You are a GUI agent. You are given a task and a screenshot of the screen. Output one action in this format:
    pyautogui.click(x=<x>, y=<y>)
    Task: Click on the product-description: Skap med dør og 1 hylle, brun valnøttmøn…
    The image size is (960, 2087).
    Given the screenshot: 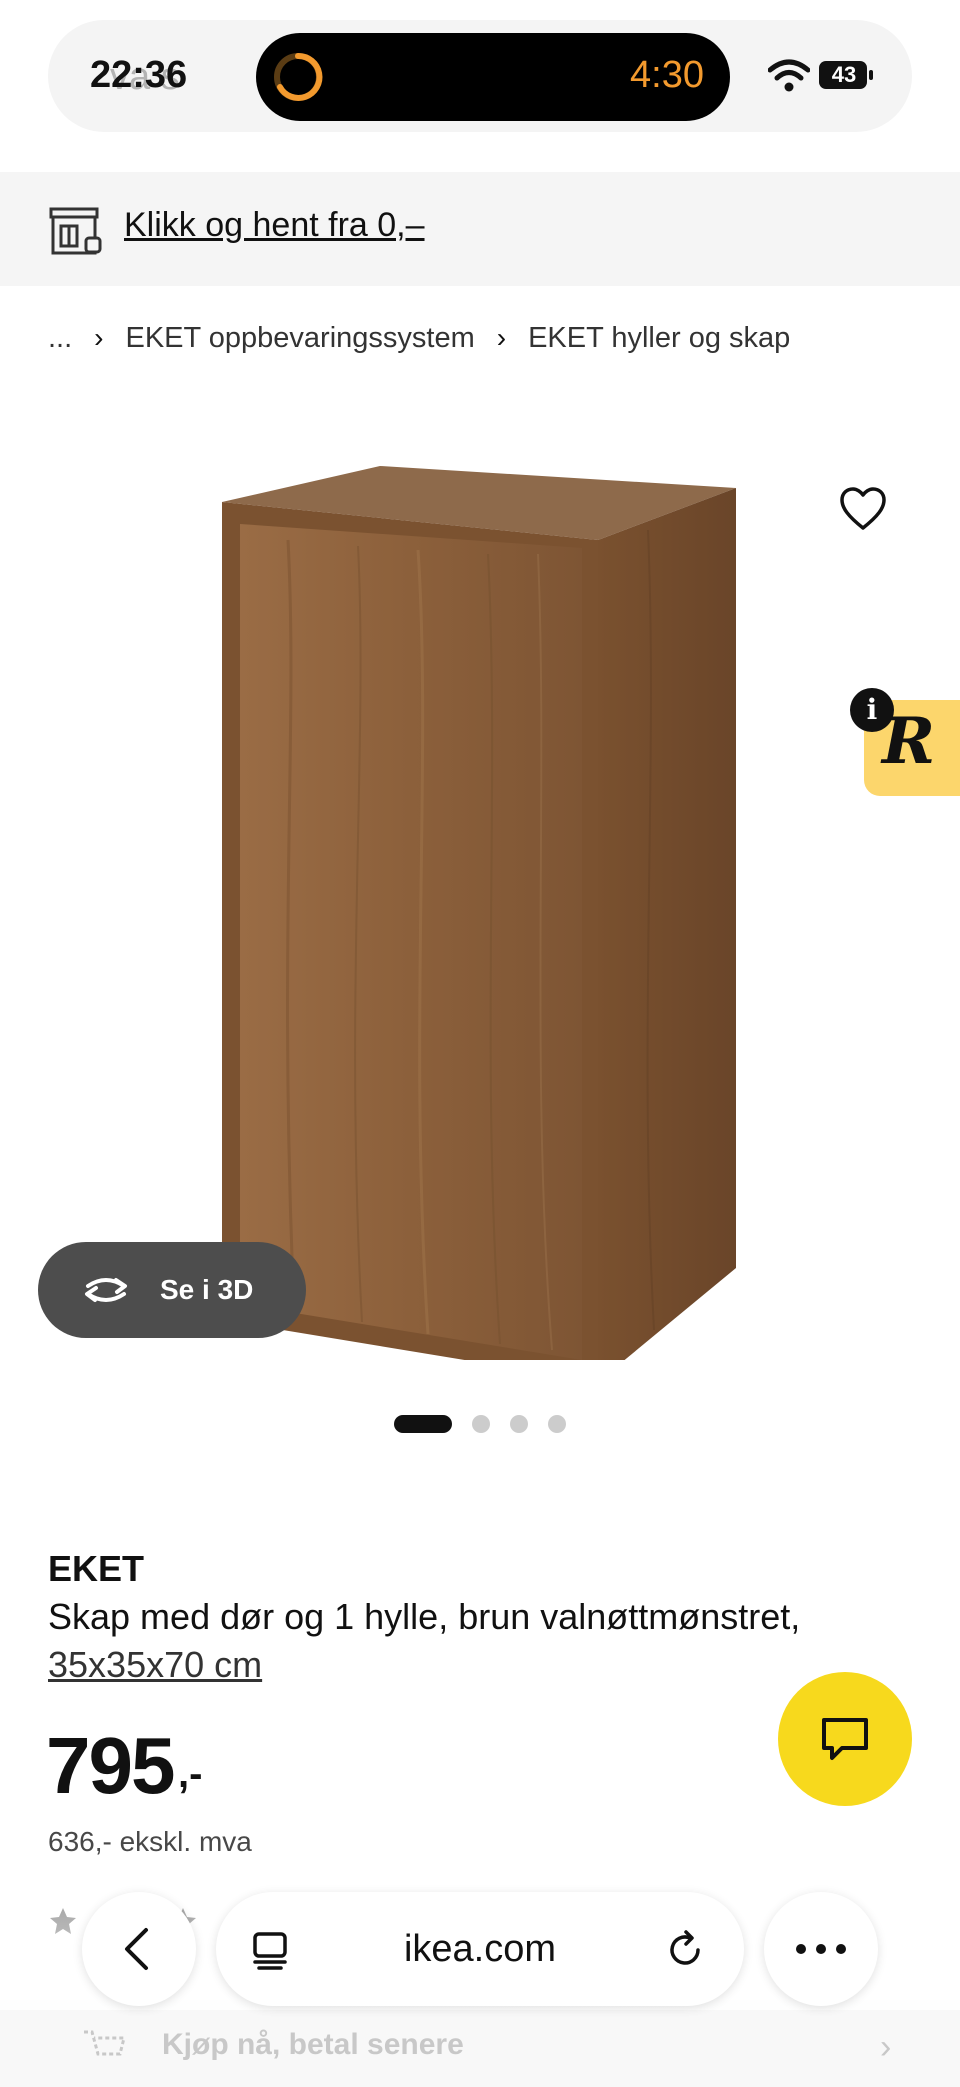 What is the action you would take?
    pyautogui.click(x=424, y=1616)
    